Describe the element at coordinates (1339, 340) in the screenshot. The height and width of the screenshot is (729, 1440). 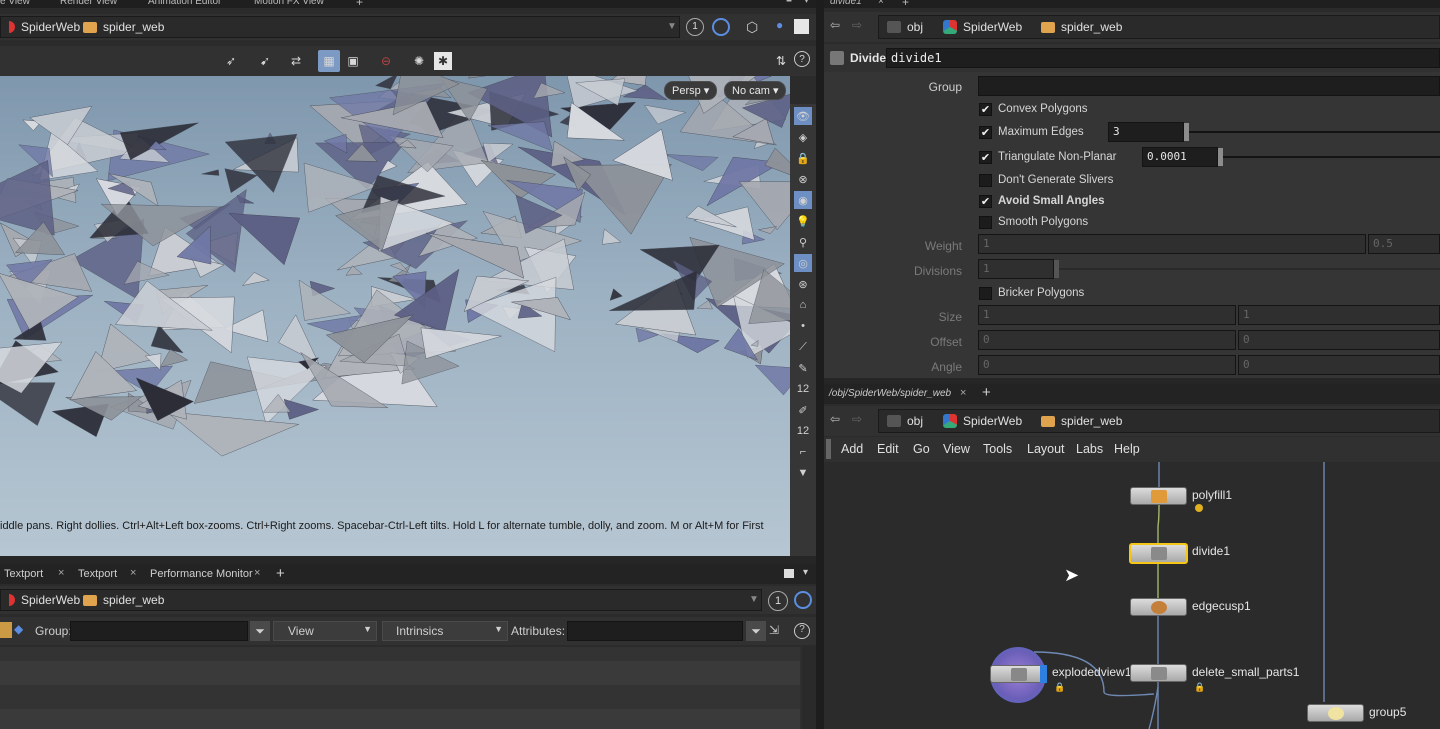
I see `offset-field-b: 0` at that location.